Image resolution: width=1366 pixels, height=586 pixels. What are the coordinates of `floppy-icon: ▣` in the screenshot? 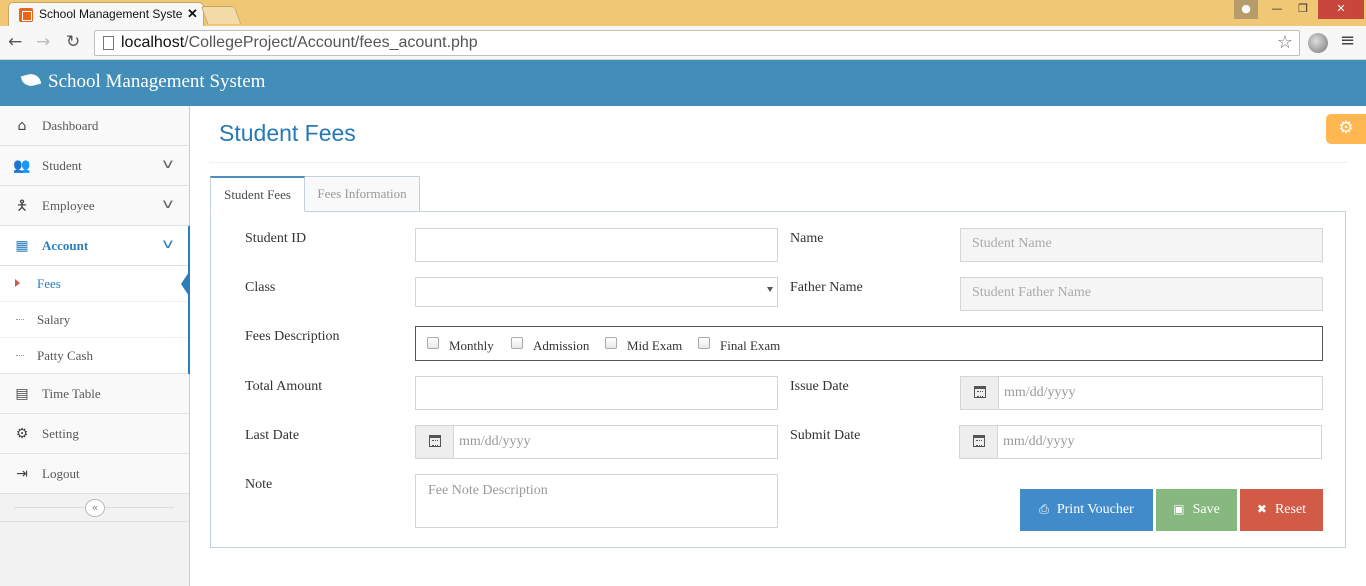 It's located at (1179, 509).